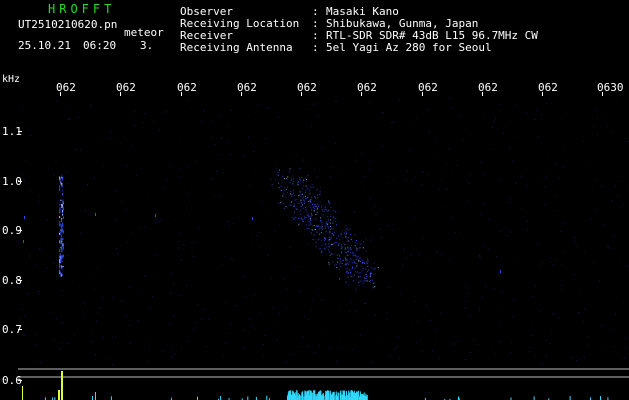  I want to click on info-key-receiver: Receiver, so click(206, 35).